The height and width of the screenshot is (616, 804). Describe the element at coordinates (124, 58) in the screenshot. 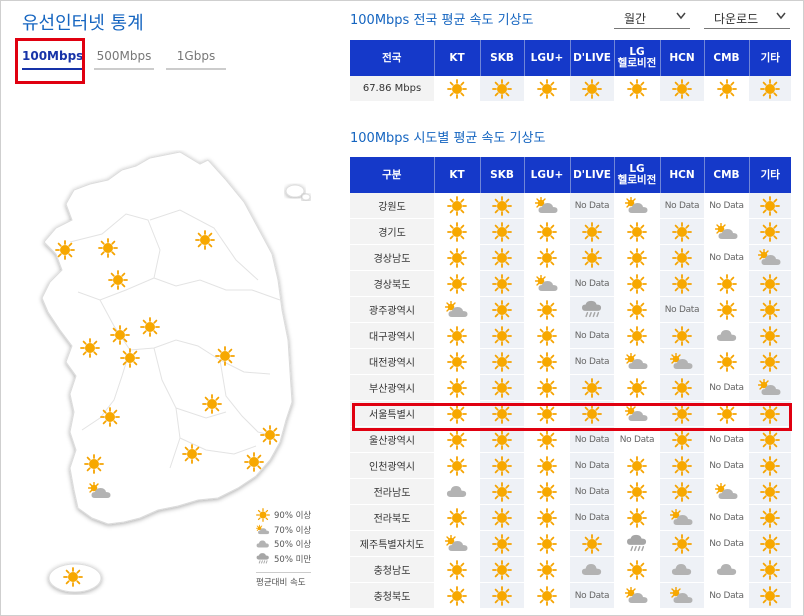

I see `tab-500mbps: 500Mbps` at that location.